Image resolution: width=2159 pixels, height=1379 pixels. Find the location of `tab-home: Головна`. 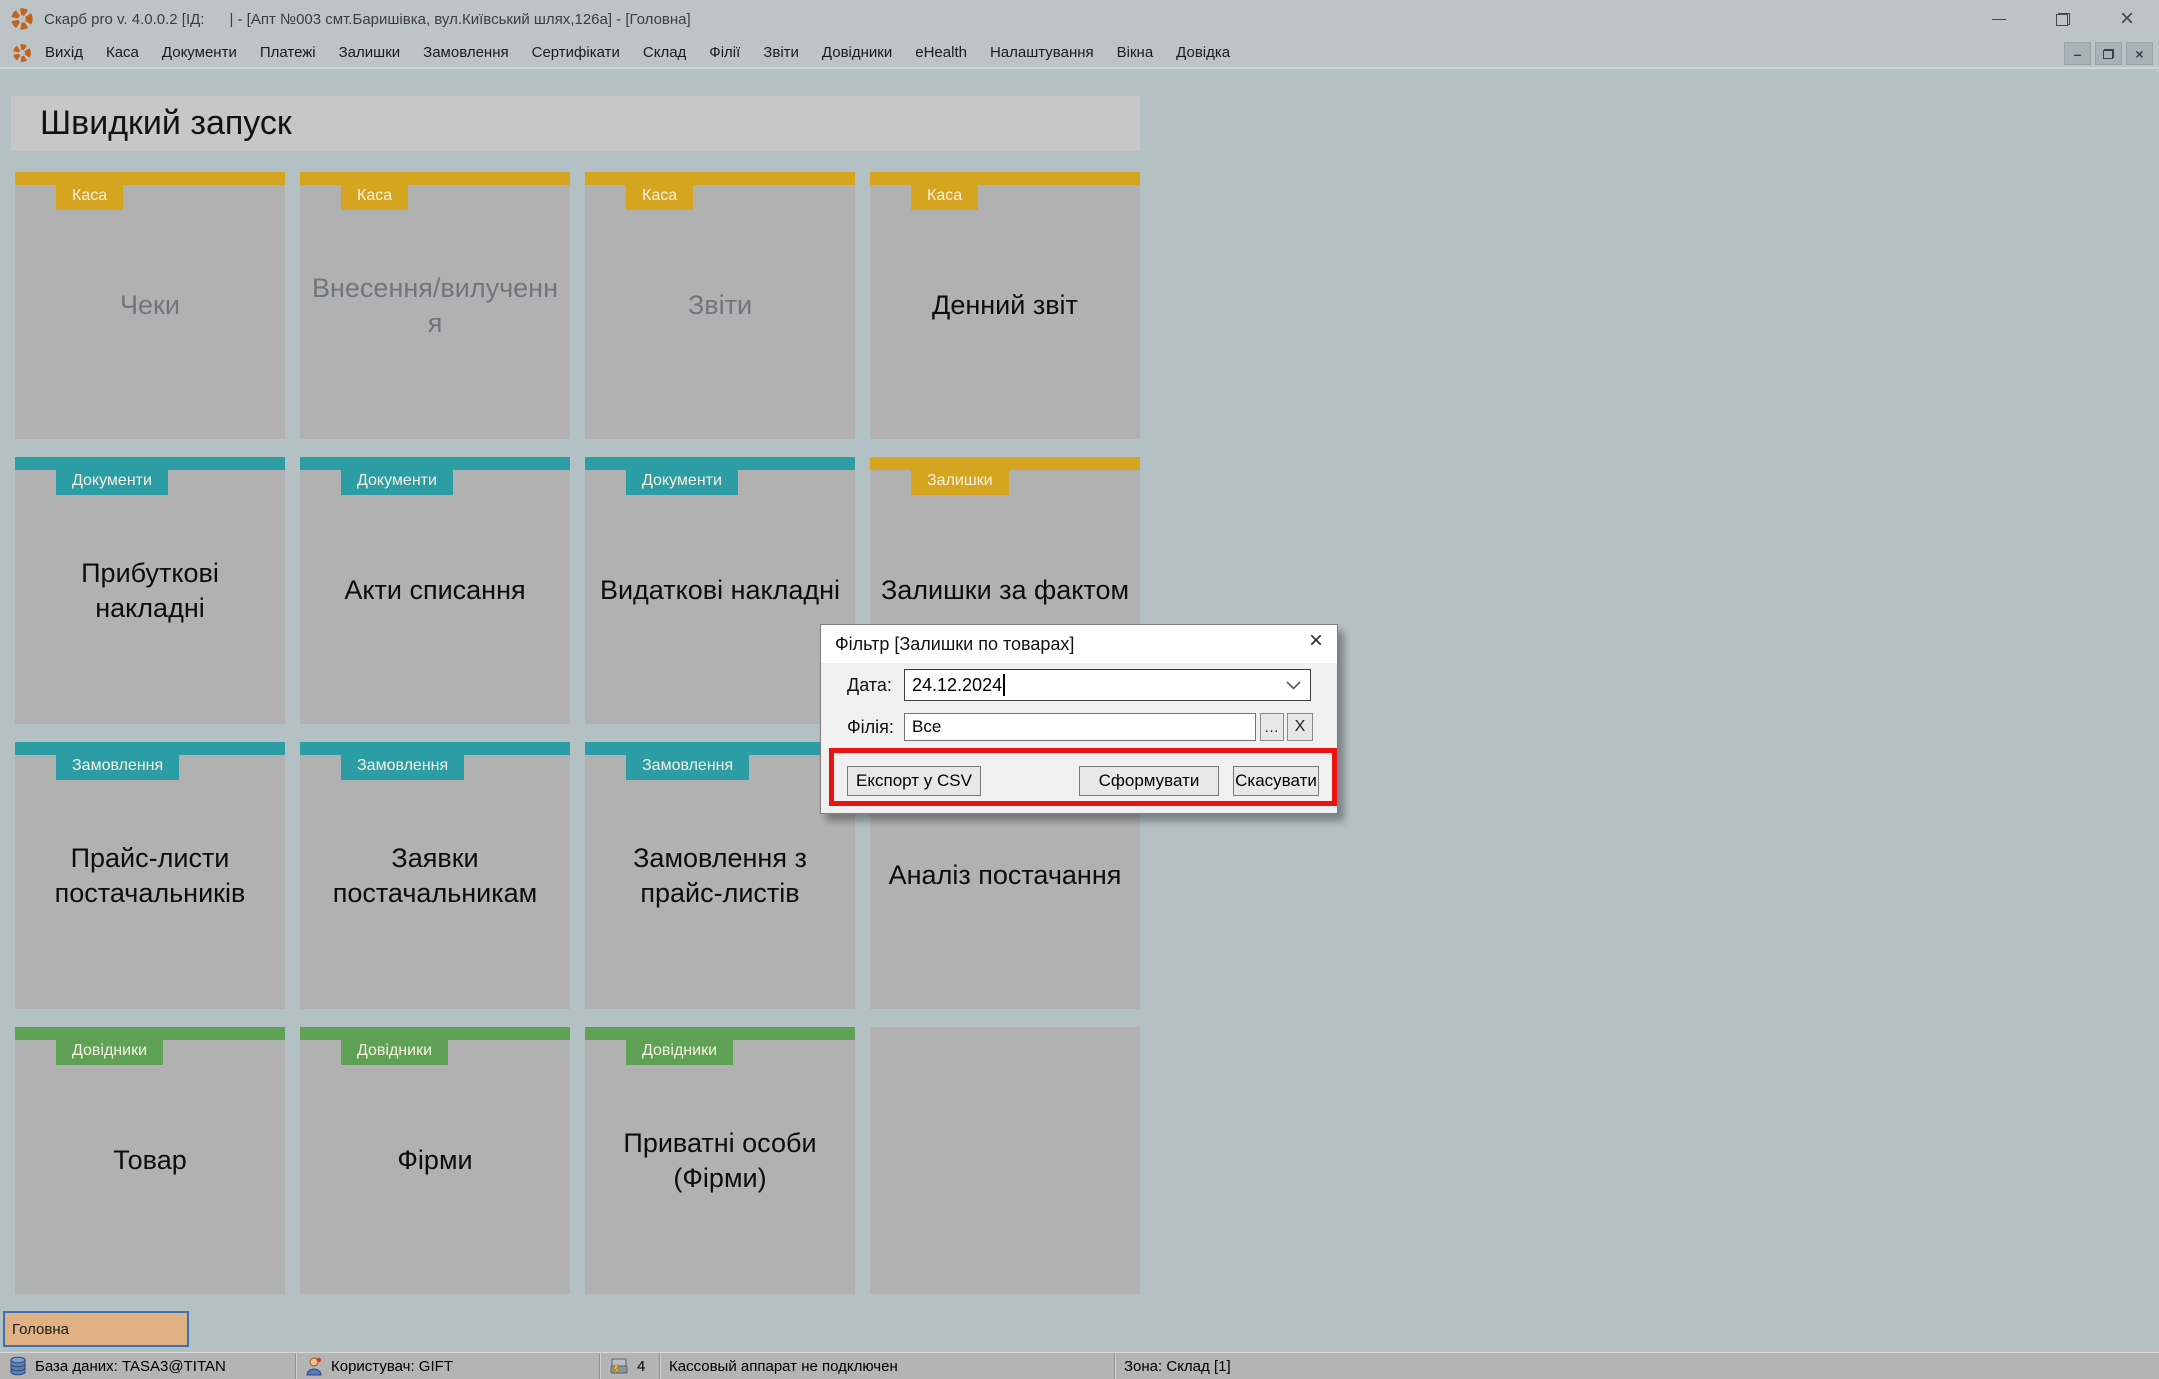

tab-home: Головна is located at coordinates (96, 1329).